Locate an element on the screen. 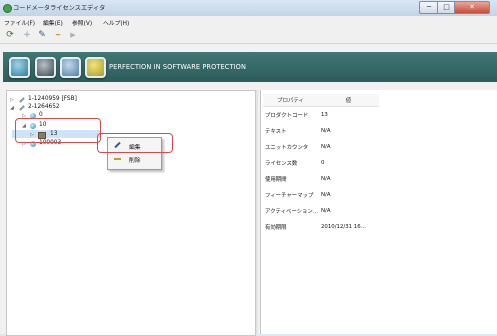 The width and height of the screenshot is (497, 336). remove-icon: ━ is located at coordinates (58, 35).